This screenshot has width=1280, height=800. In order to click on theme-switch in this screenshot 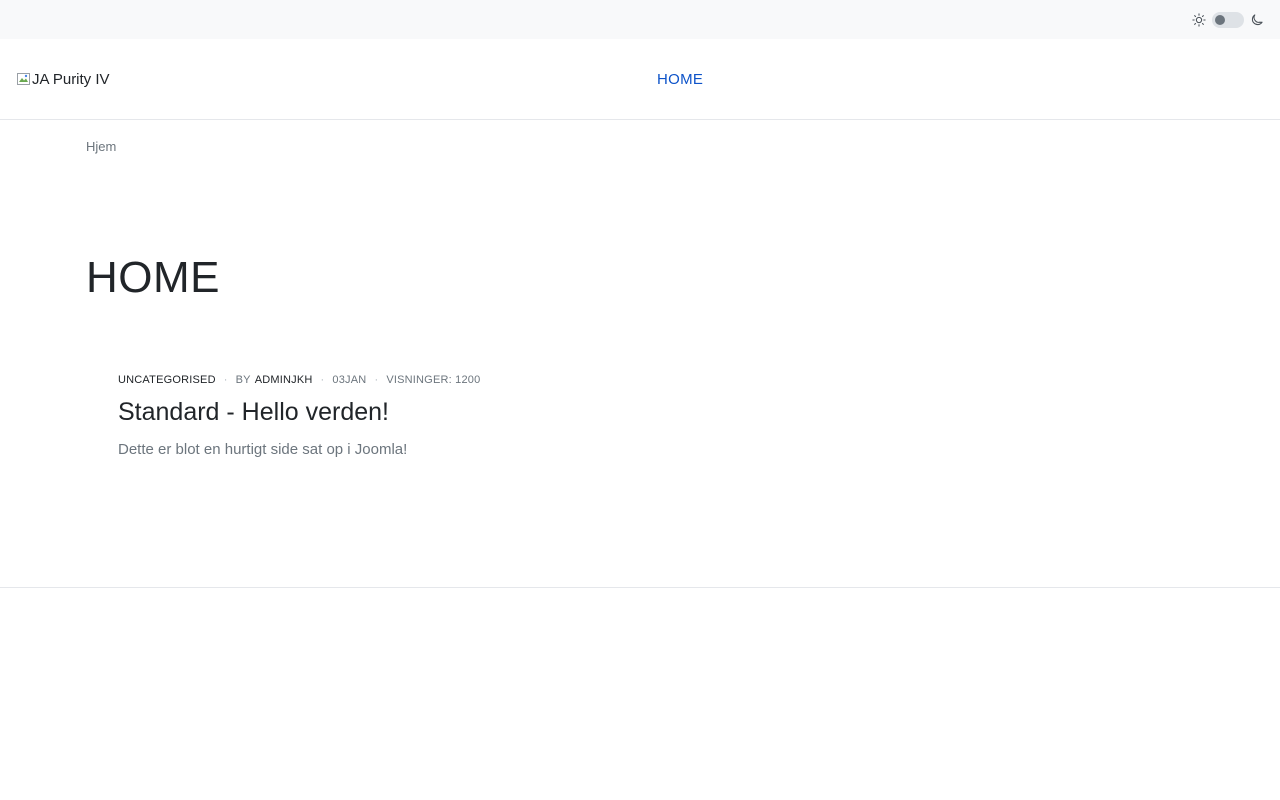, I will do `click(1228, 19)`.